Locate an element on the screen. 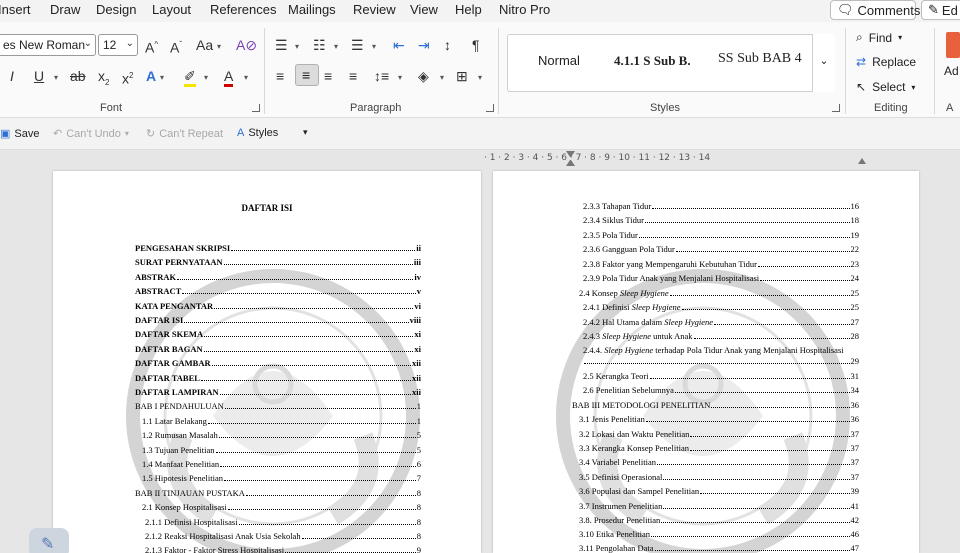 The height and width of the screenshot is (553, 960). borders-icon: ⊞ is located at coordinates (462, 76).